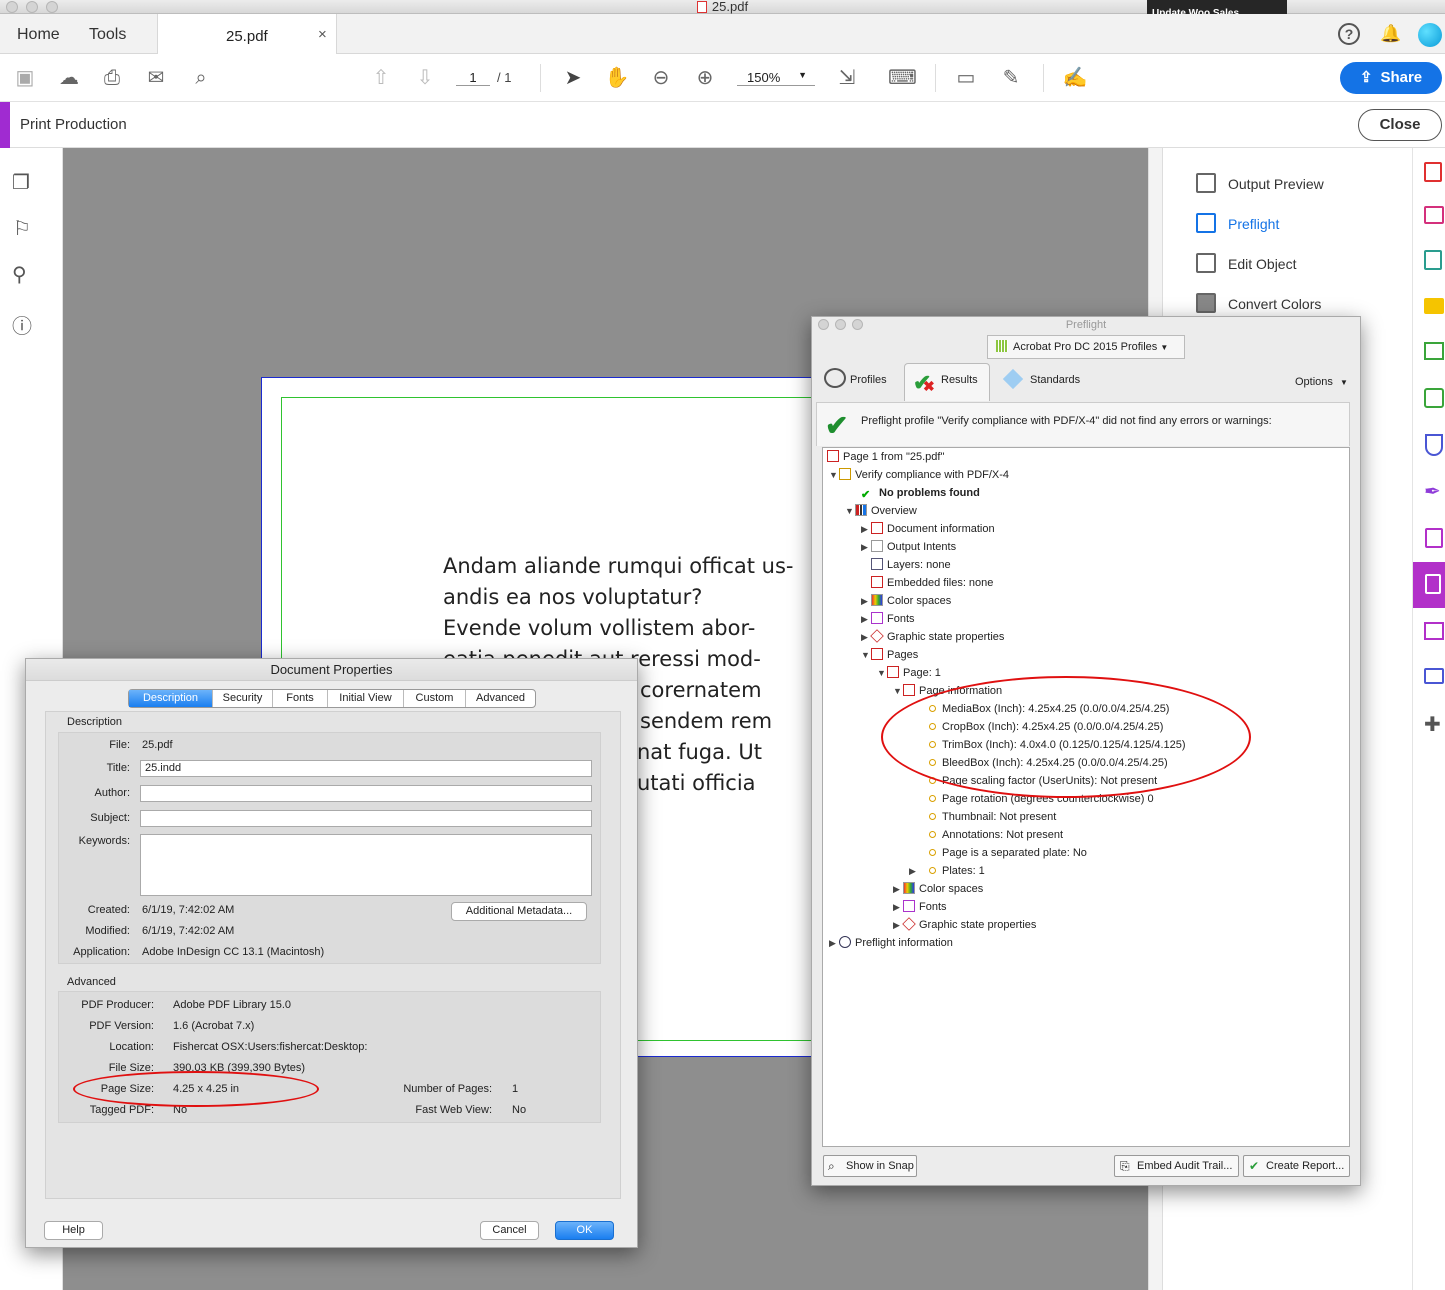 Image resolution: width=1445 pixels, height=1290 pixels. I want to click on highlight-pen-icon: ✎, so click(1011, 78).